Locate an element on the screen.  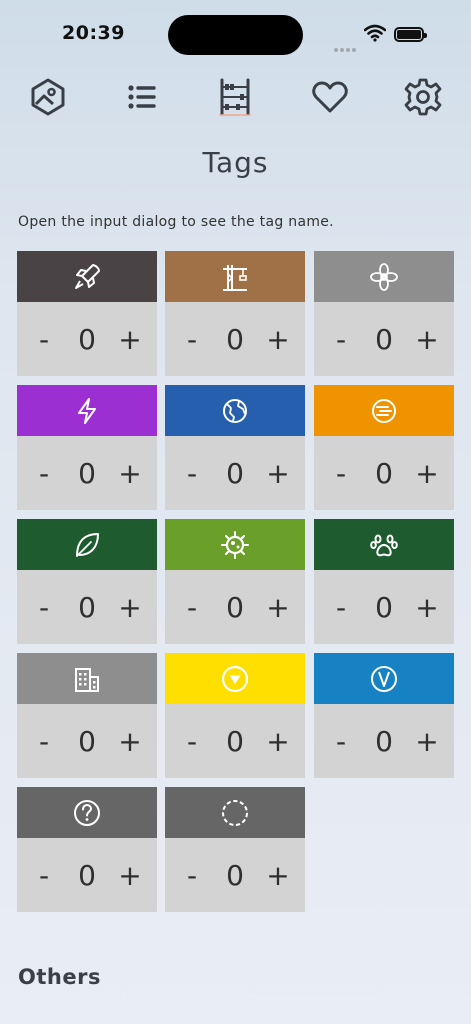
leaf-icon is located at coordinates (87, 544).